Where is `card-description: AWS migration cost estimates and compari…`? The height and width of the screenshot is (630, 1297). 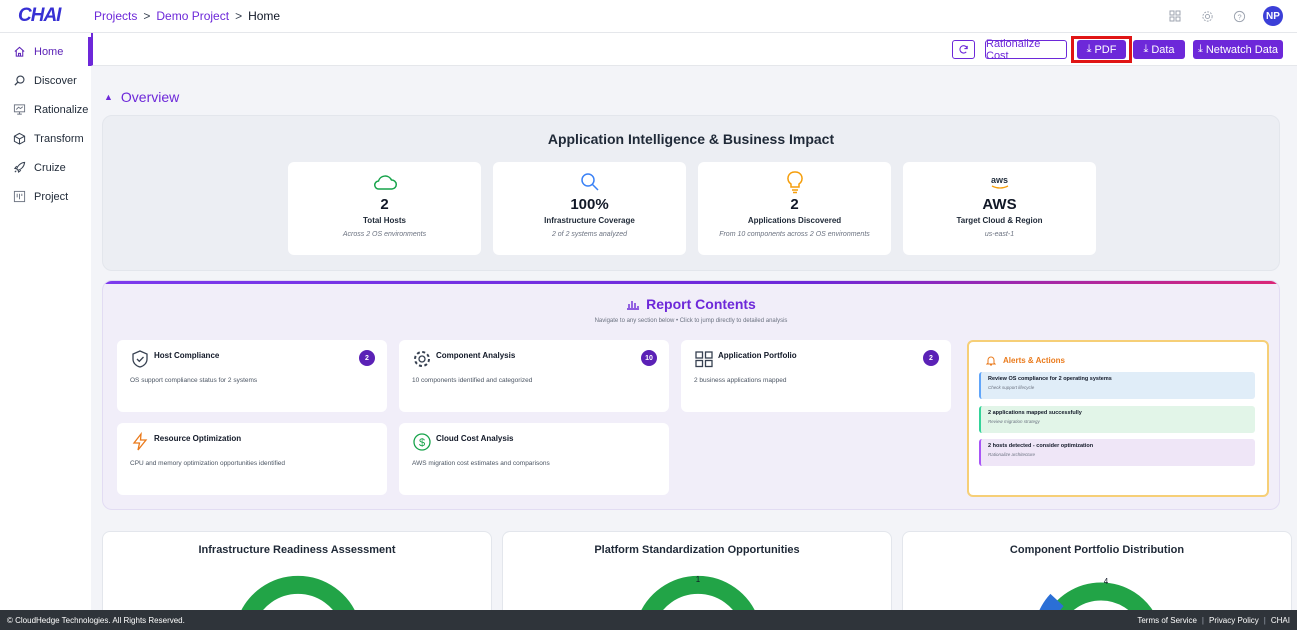
card-description: AWS migration cost estimates and compari… is located at coordinates (481, 463).